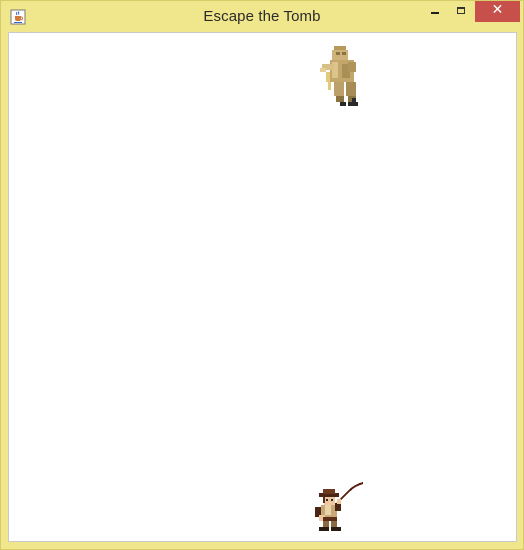 The image size is (524, 550). I want to click on close-button: ✕, so click(497, 11).